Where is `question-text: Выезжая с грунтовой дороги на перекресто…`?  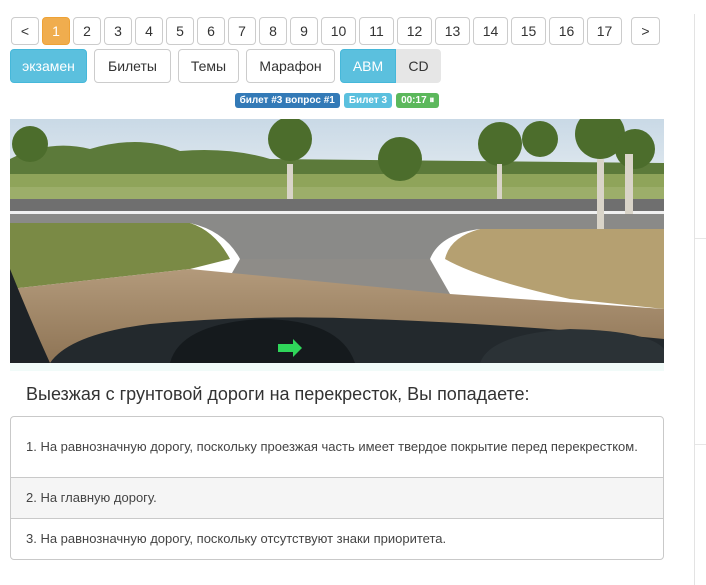
question-text: Выезжая с грунтовой дороги на перекресто… is located at coordinates (278, 394).